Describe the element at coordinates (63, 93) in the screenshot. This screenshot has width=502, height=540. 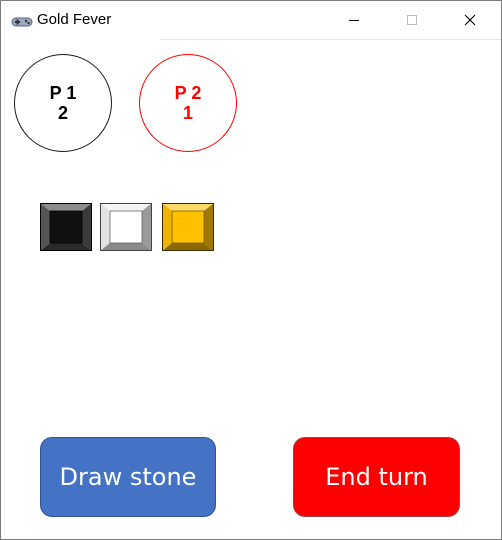
I see `player-1-label: P 1` at that location.